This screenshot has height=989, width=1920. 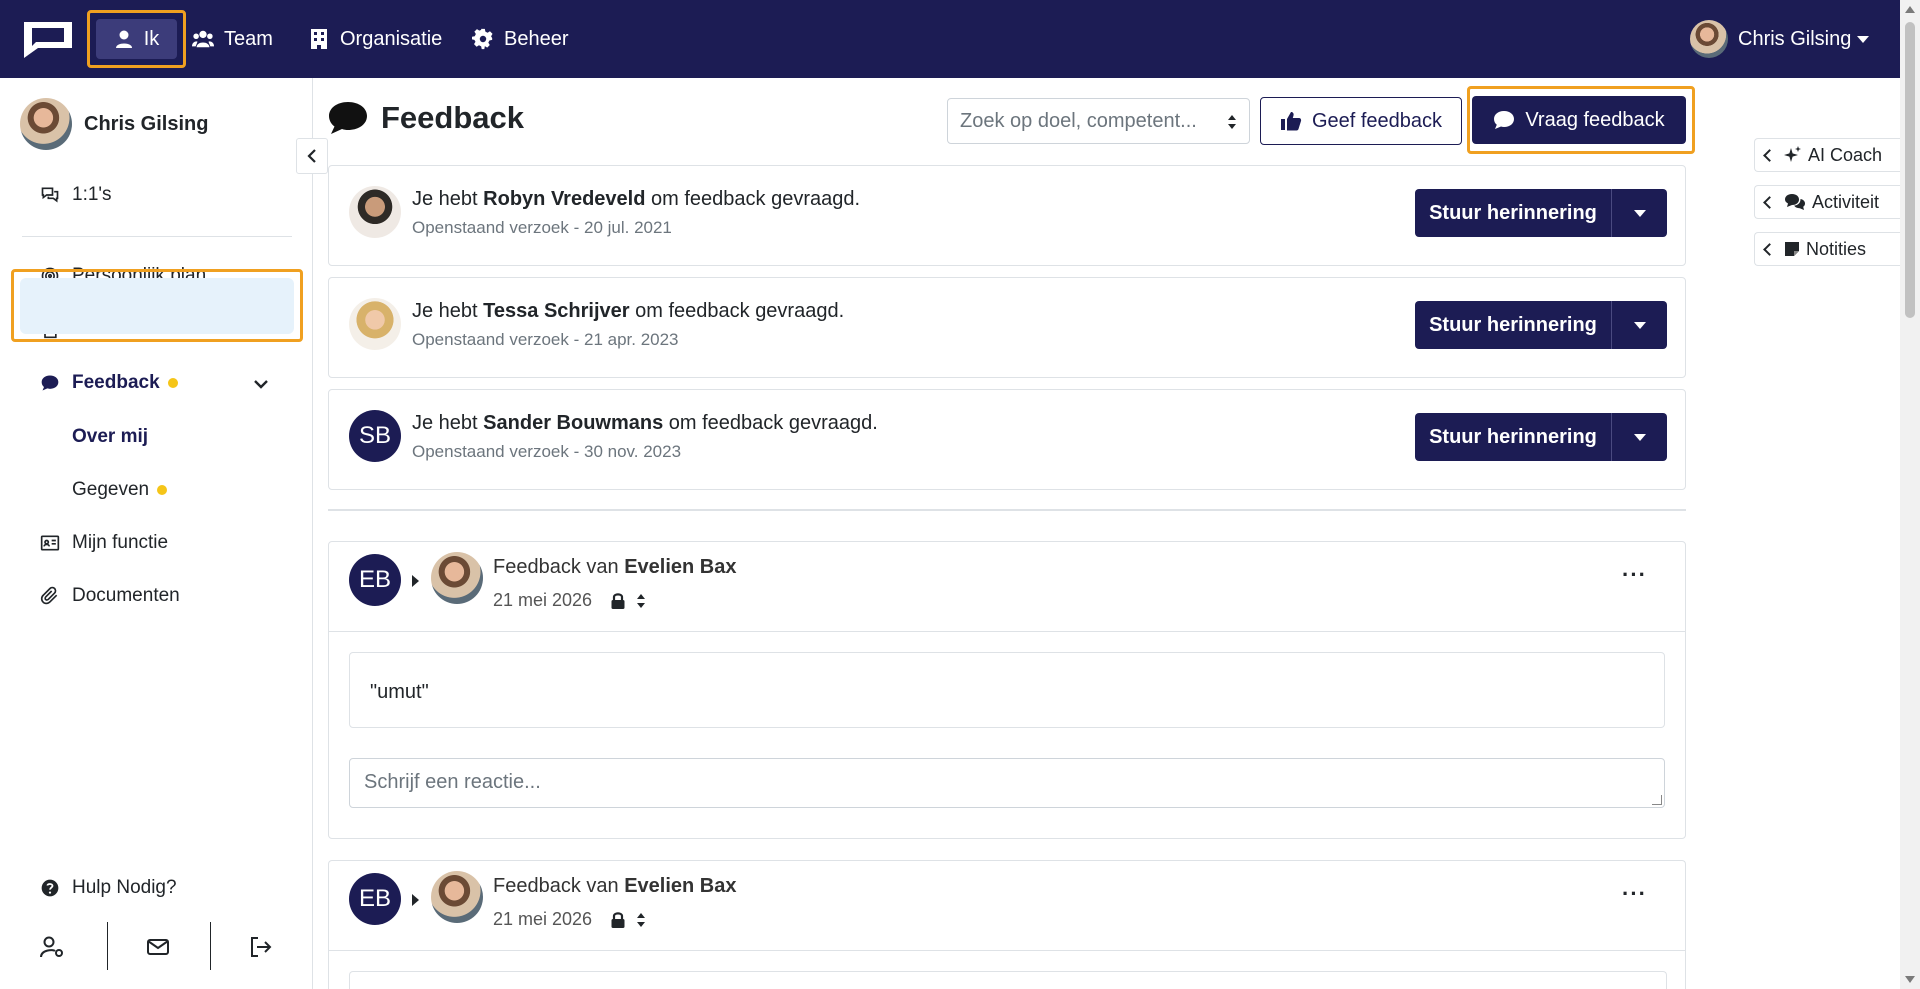 I want to click on nav-tab-beheer: Beheer, so click(x=520, y=39).